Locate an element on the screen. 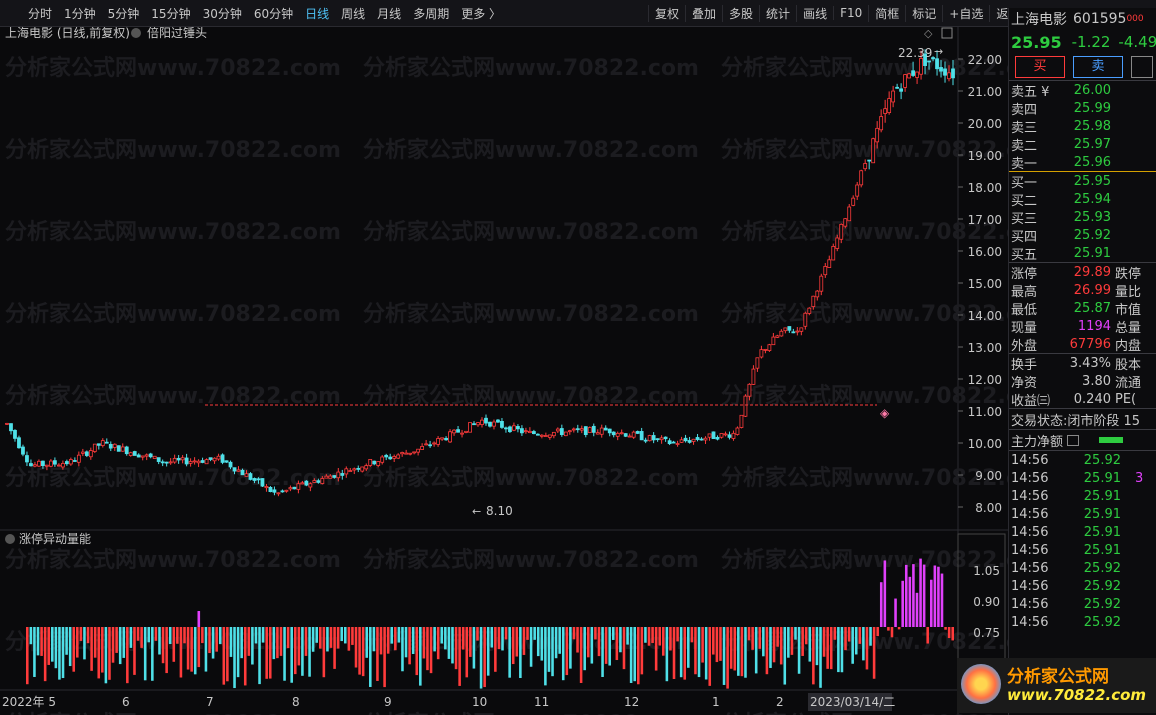  price-tick-label: 8.00 is located at coordinates (988, 508).